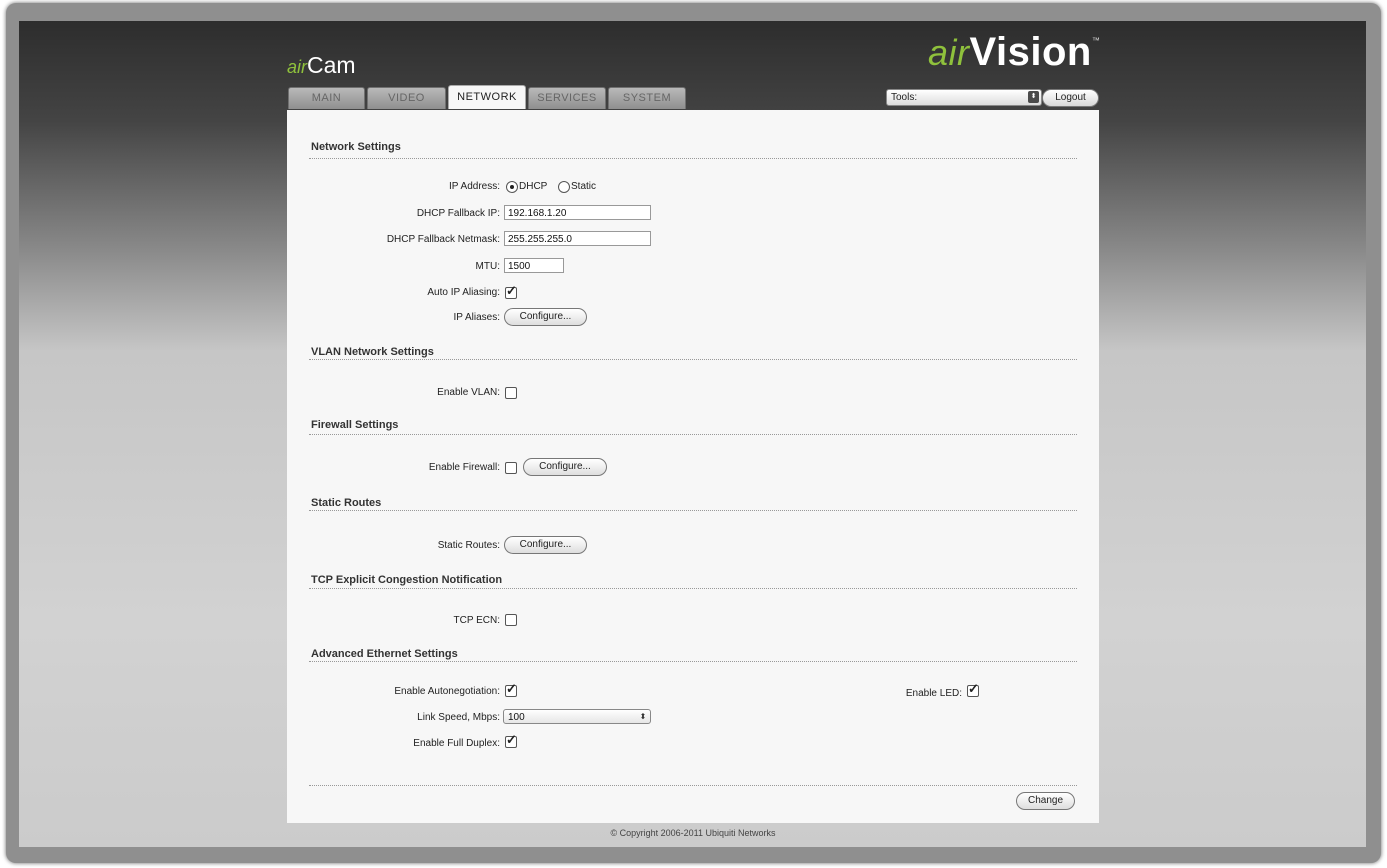  What do you see at coordinates (456, 743) in the screenshot?
I see `full-duplex-label: Enable Full Duplex:` at bounding box center [456, 743].